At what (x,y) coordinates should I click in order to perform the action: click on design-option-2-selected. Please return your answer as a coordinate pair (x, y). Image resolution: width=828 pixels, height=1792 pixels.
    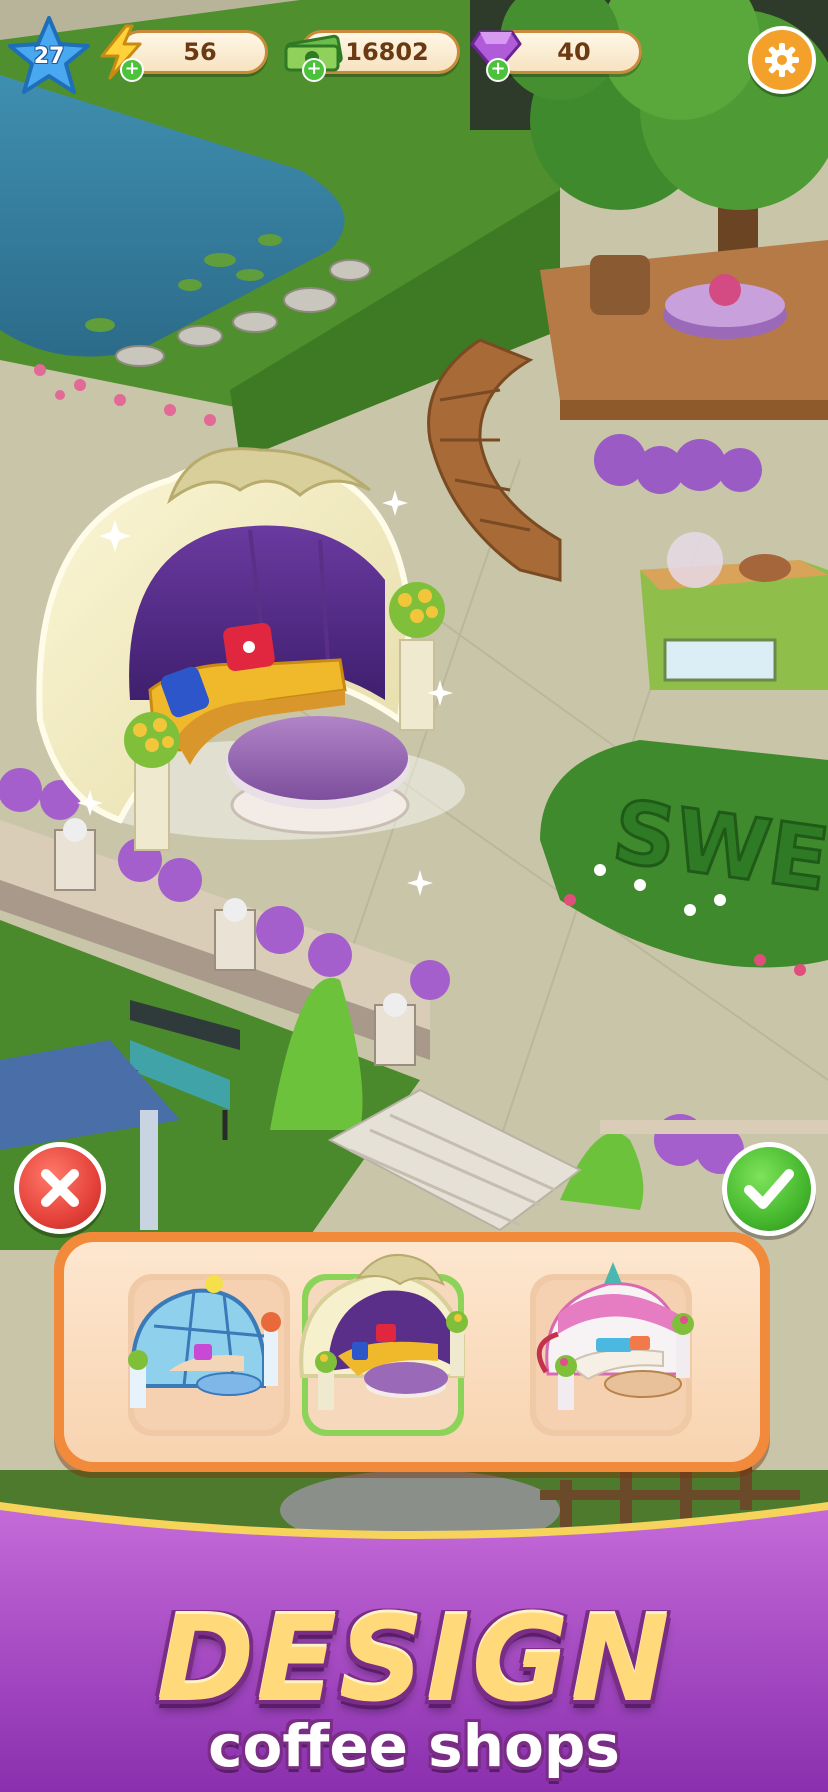
    Looking at the image, I should click on (383, 1345).